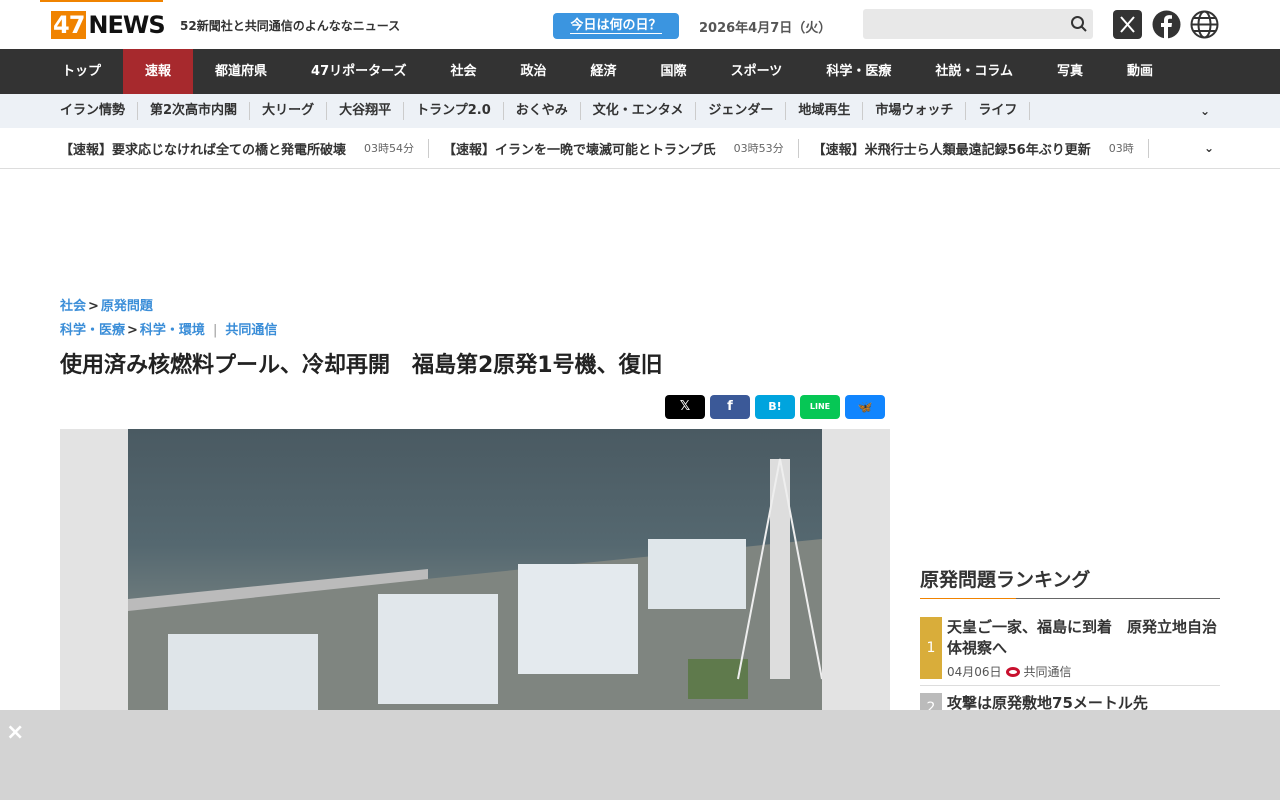  Describe the element at coordinates (1047, 672) in the screenshot. I see `ranking-source: 共同通信` at that location.